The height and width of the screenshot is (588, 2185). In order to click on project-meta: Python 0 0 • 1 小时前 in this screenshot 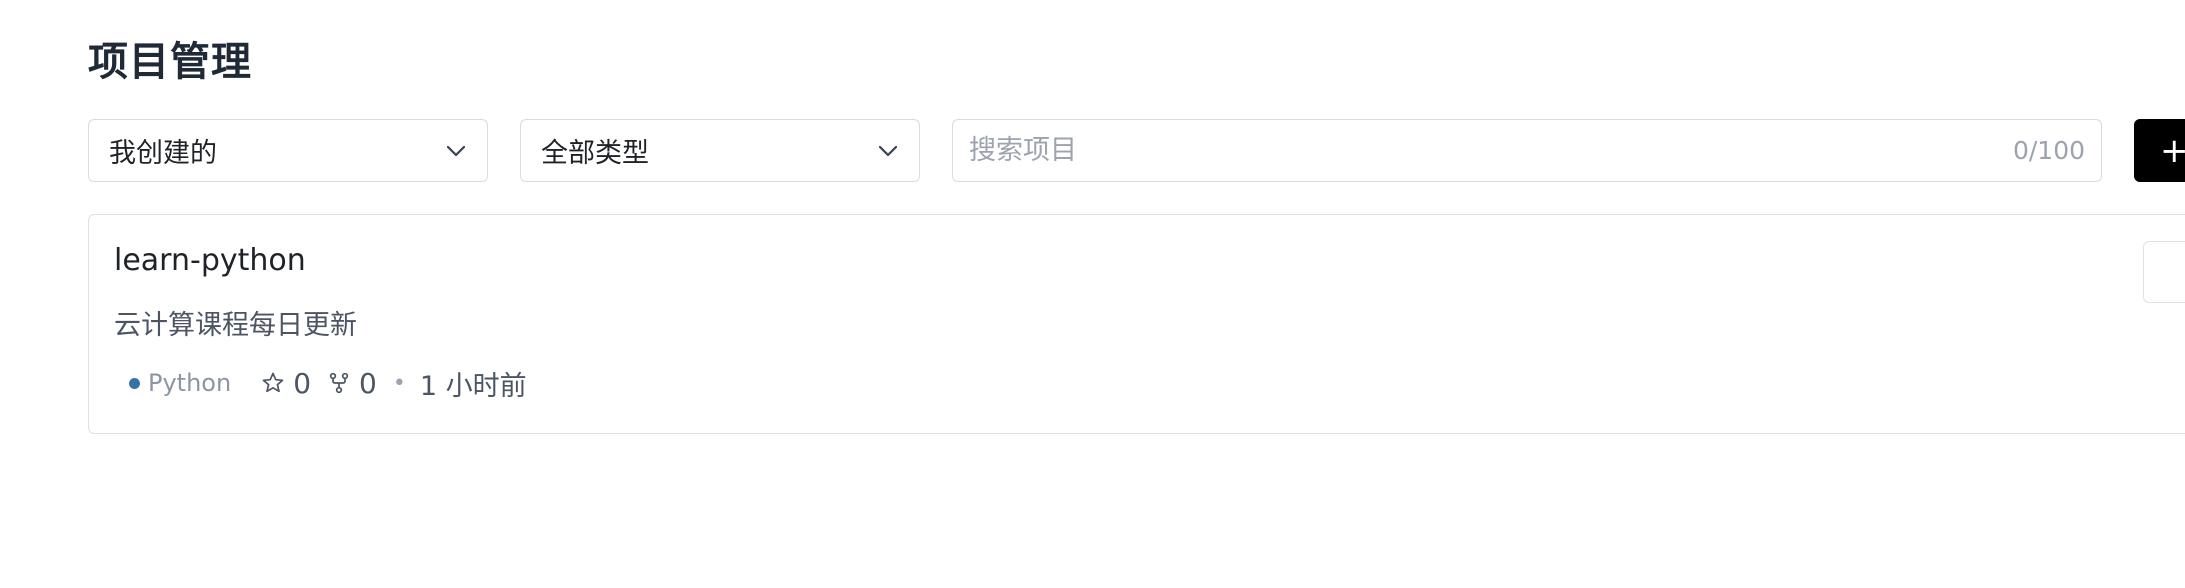, I will do `click(328, 383)`.